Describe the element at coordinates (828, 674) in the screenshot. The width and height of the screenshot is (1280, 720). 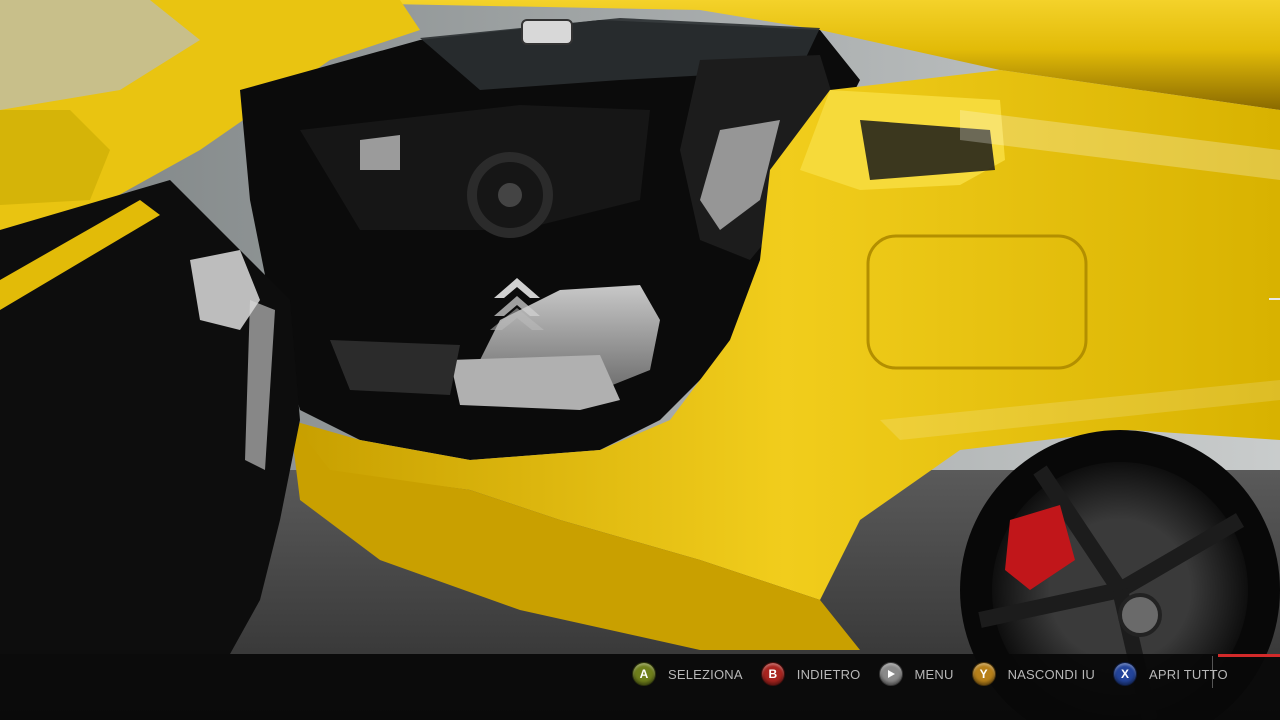
I see `prompt-back-label: INDIETRO` at that location.